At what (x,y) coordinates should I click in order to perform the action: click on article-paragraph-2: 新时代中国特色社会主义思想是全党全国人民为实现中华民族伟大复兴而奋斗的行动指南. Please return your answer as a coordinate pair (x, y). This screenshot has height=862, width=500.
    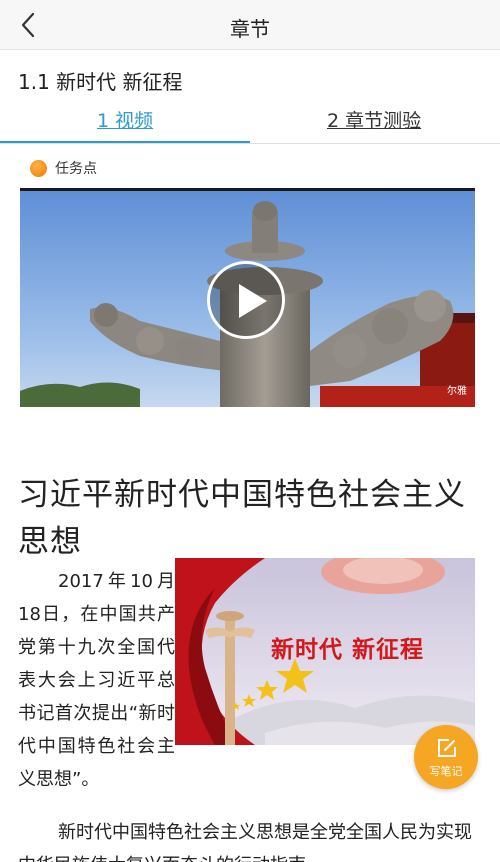
    Looking at the image, I should click on (249, 839).